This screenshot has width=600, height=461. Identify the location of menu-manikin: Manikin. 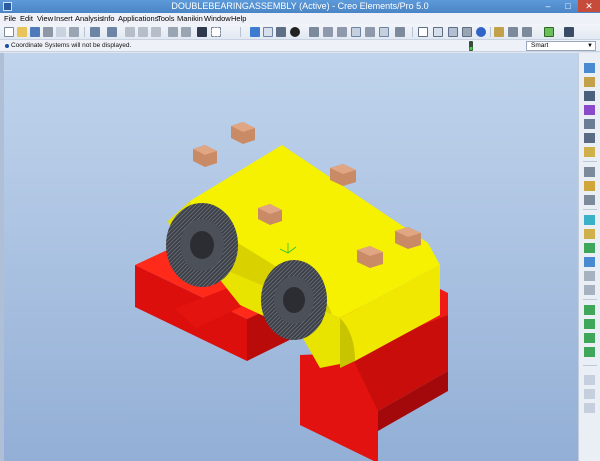
(190, 18).